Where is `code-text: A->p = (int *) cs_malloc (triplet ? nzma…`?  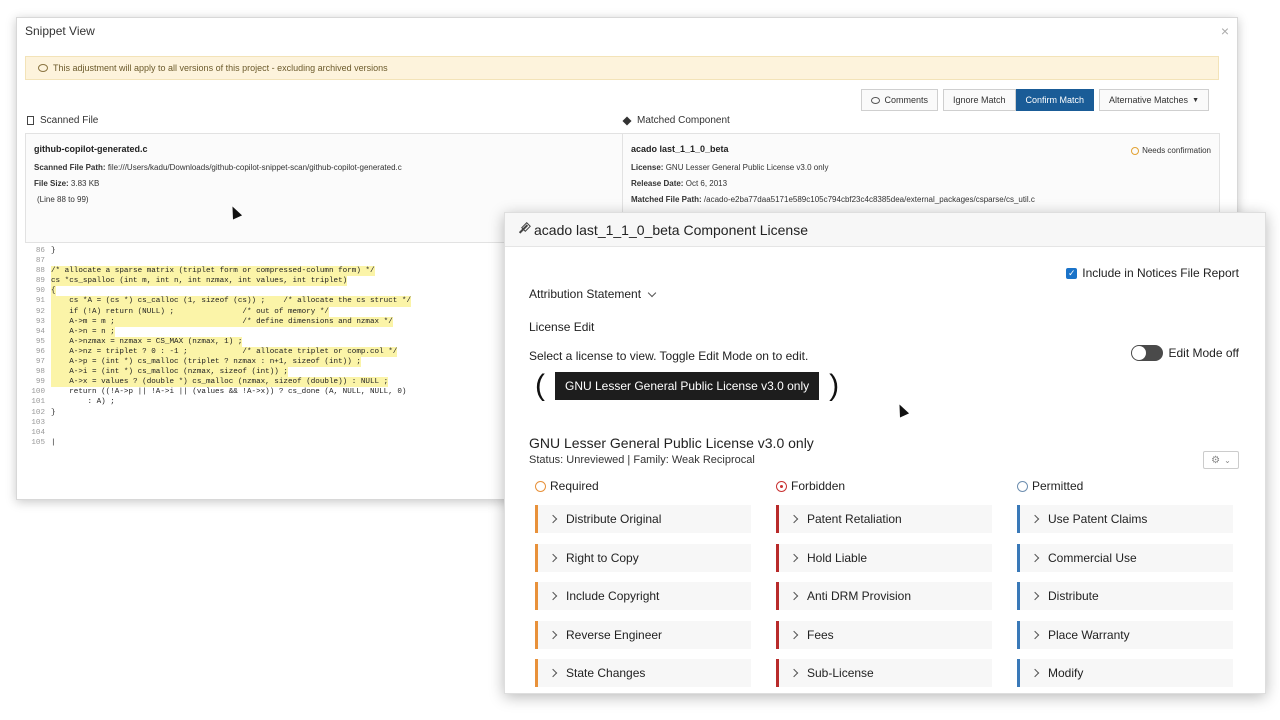
code-text: A->p = (int *) cs_malloc (triplet ? nzma… is located at coordinates (206, 362).